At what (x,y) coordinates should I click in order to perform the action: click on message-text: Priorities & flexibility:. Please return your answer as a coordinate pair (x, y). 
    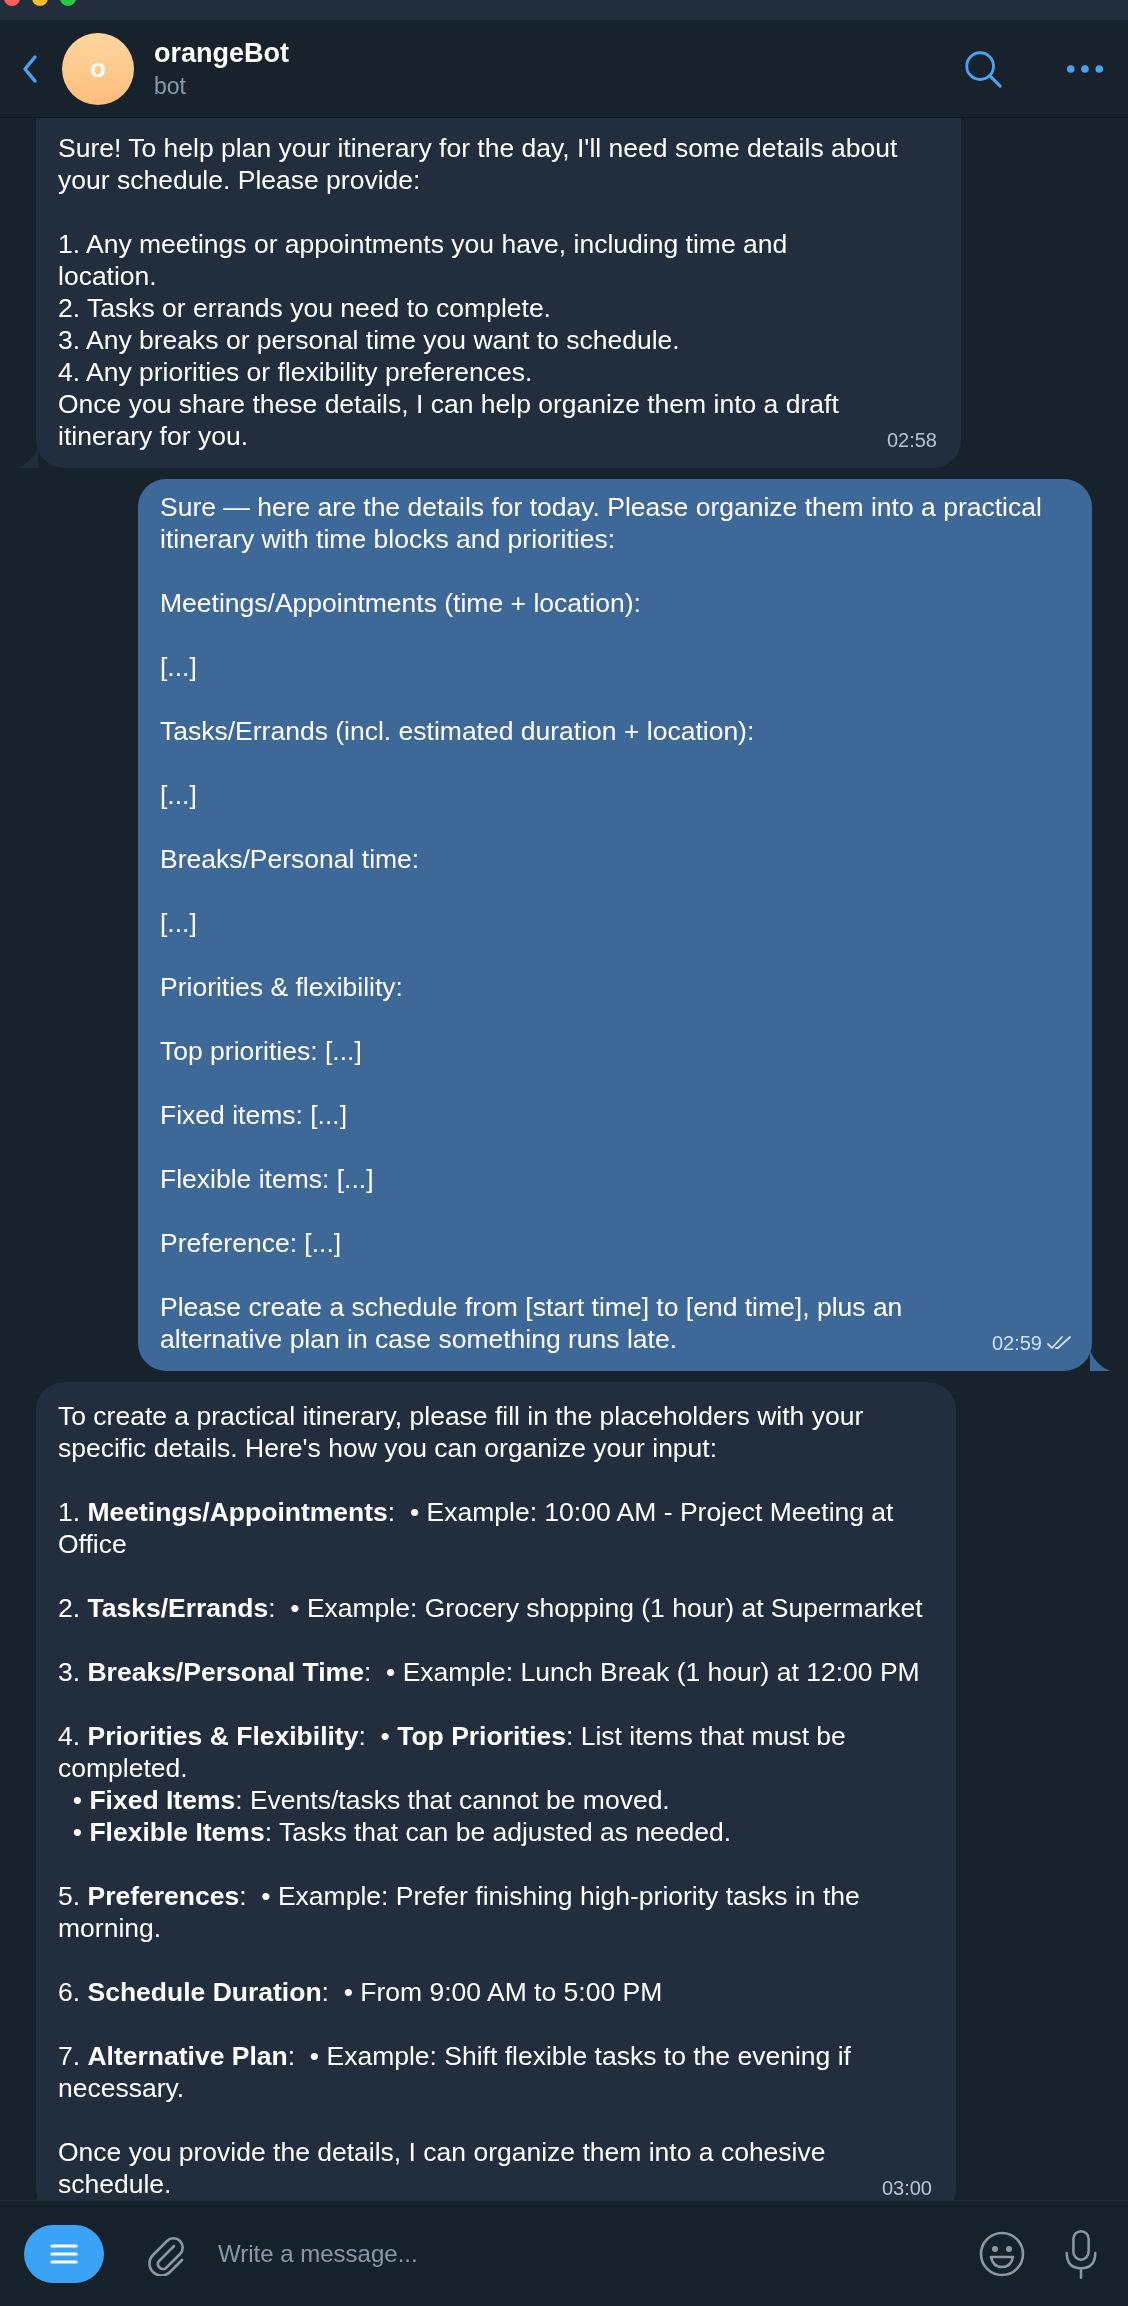
    Looking at the image, I should click on (282, 987).